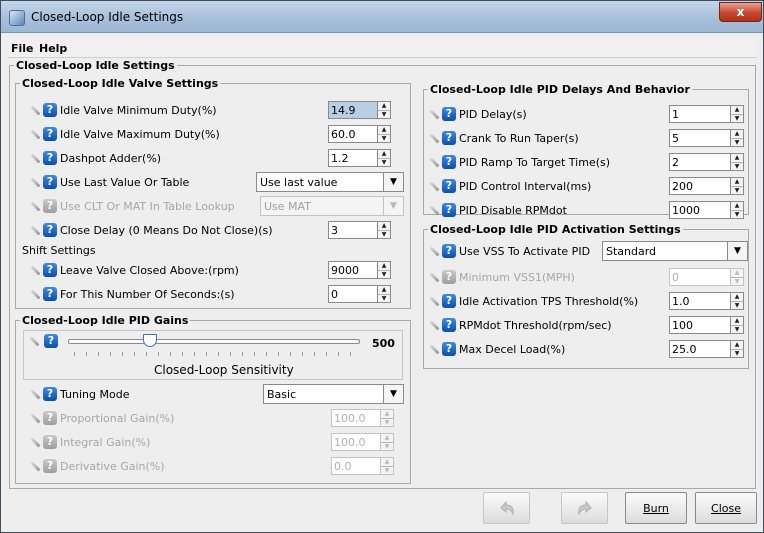 This screenshot has height=533, width=764. Describe the element at coordinates (700, 114) in the screenshot. I see `pid-delay-input` at that location.